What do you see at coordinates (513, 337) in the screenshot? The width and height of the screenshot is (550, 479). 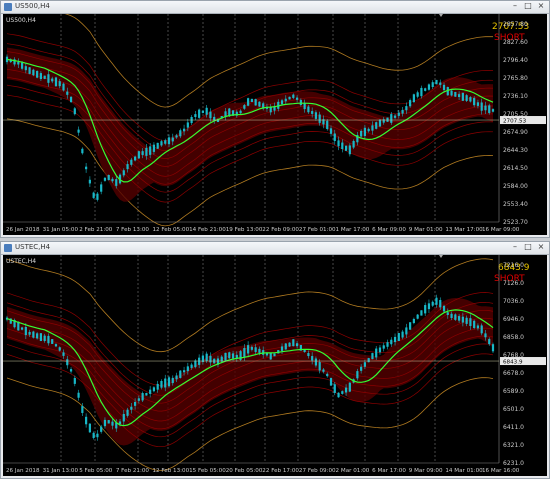 I see `price-tick-label: 6858.0` at bounding box center [513, 337].